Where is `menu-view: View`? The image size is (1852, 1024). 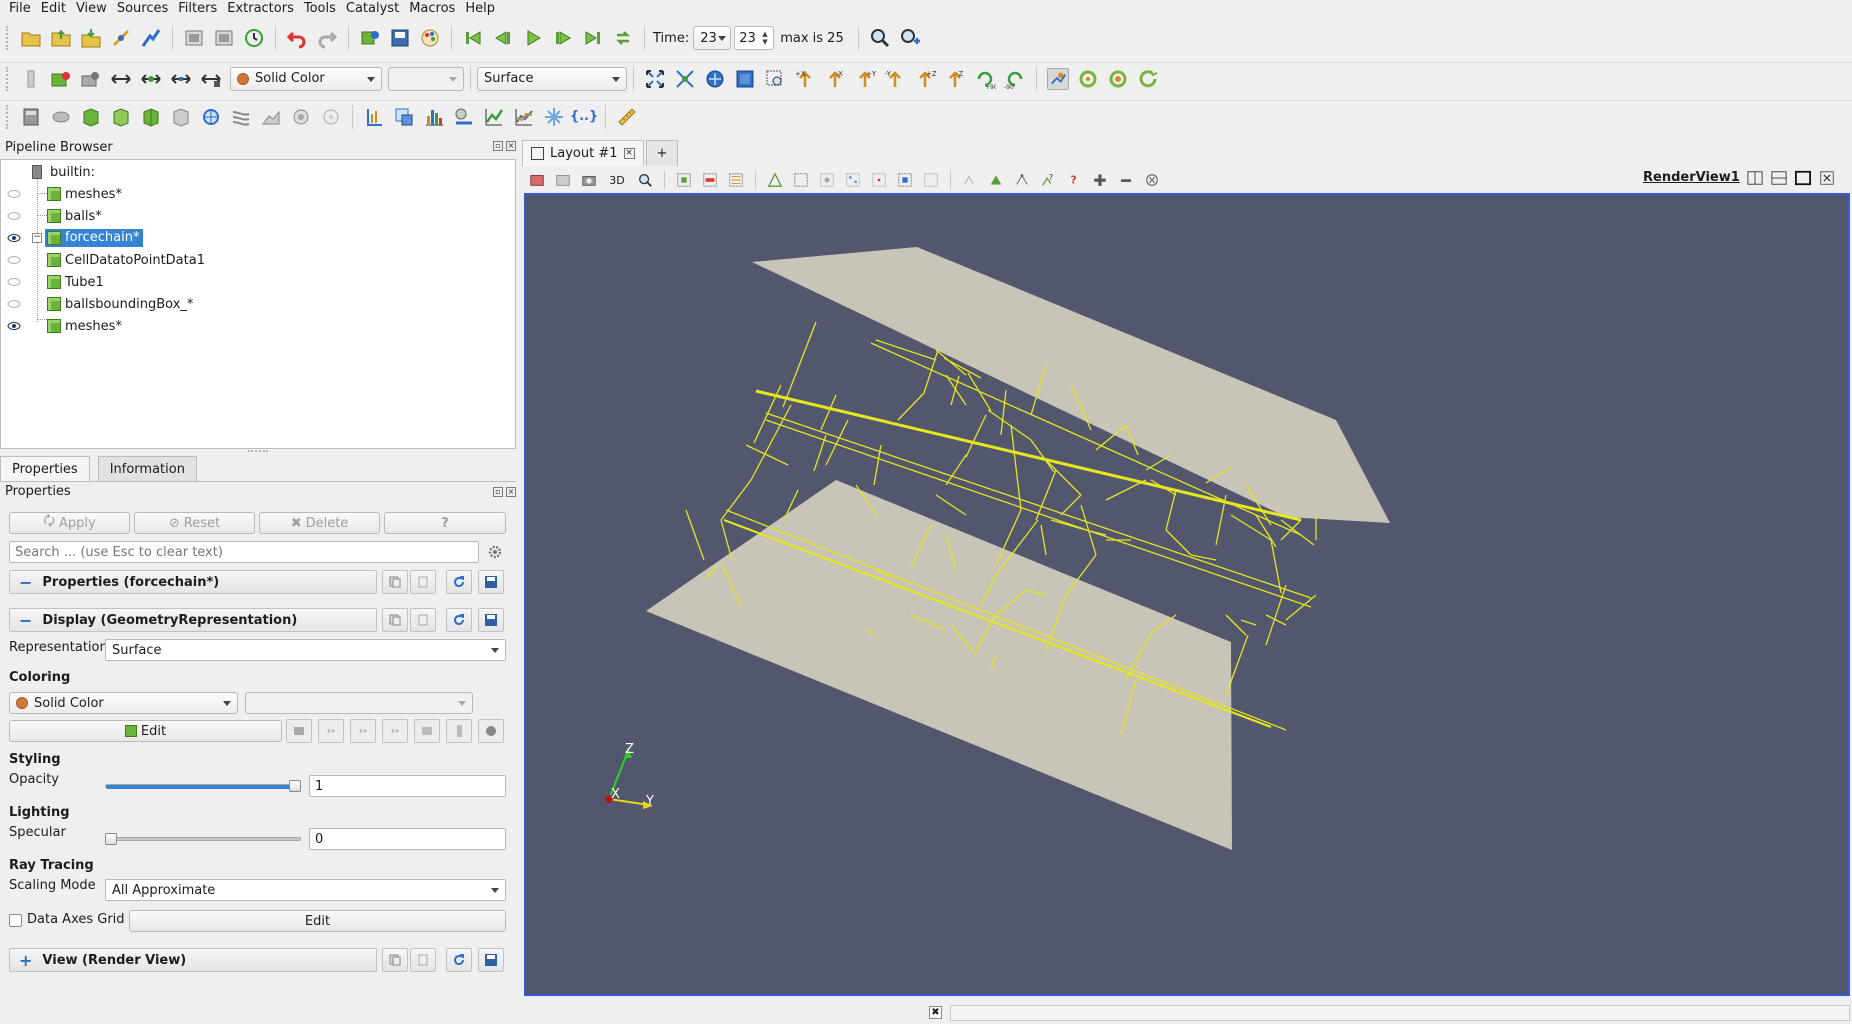 menu-view: View is located at coordinates (91, 9).